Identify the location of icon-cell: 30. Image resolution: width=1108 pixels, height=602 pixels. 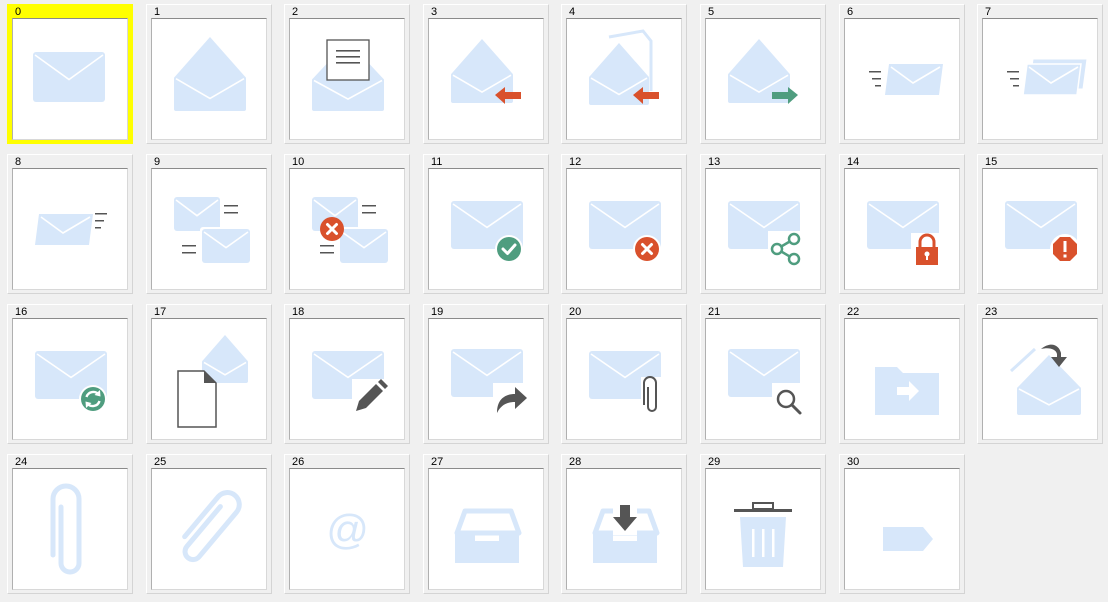
(902, 524).